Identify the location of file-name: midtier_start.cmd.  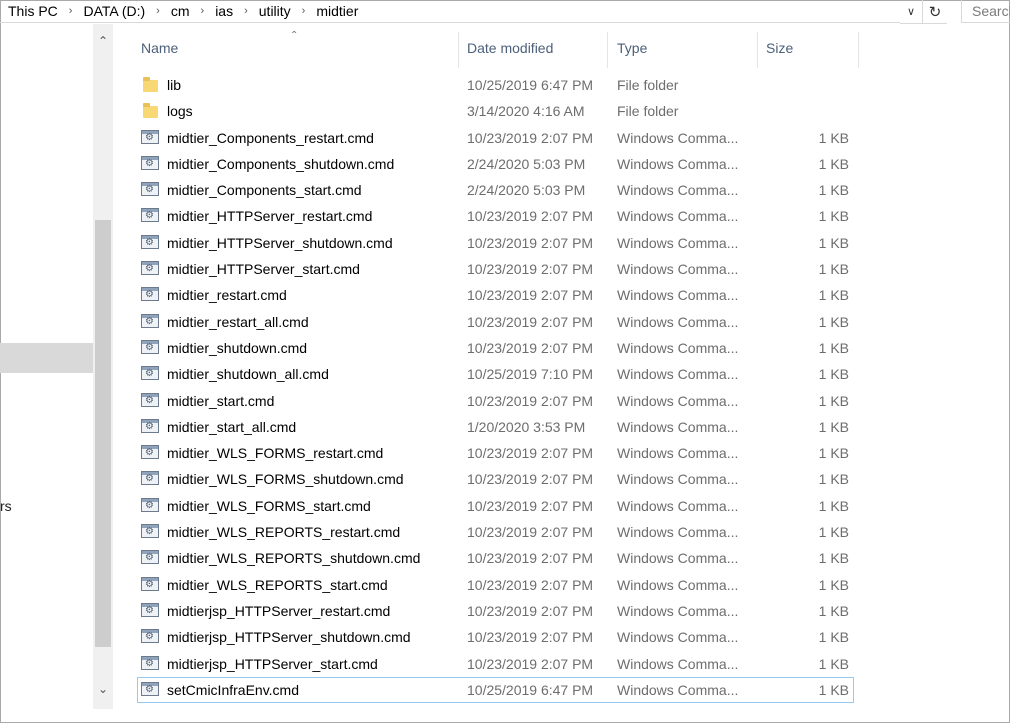
(221, 400).